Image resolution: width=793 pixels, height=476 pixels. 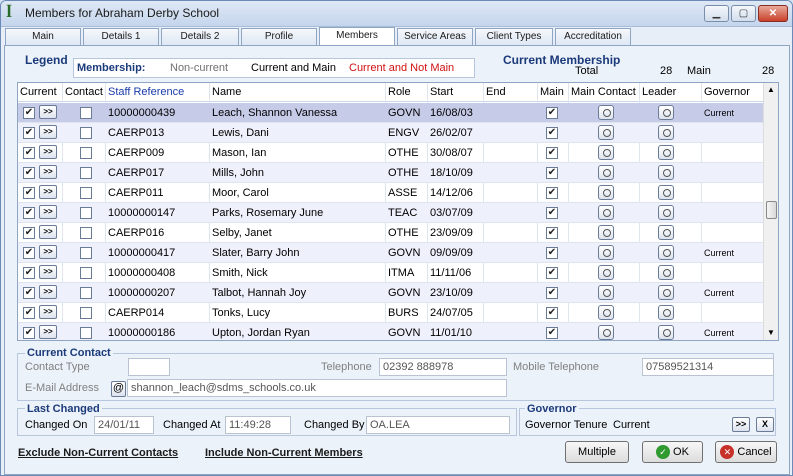 I want to click on tab-profile: Profile, so click(x=279, y=37).